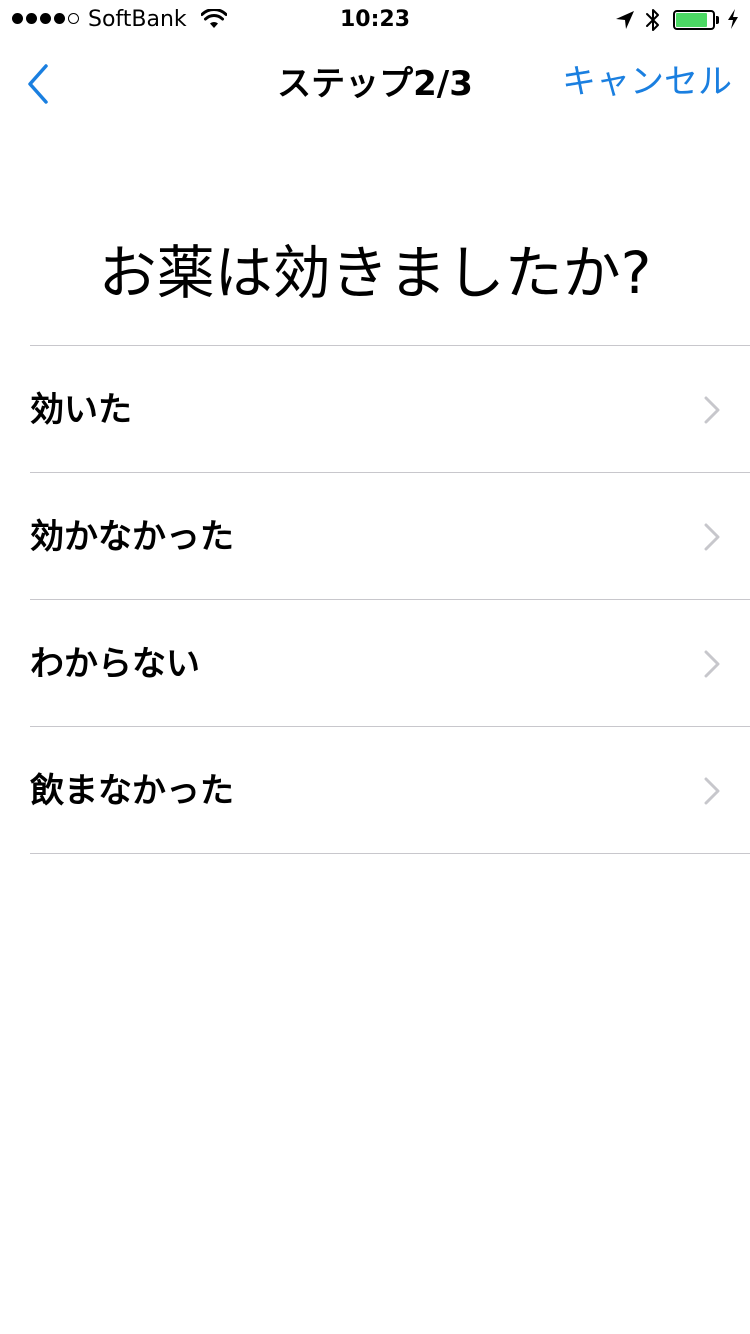  What do you see at coordinates (625, 20) in the screenshot?
I see `location-arrow-icon` at bounding box center [625, 20].